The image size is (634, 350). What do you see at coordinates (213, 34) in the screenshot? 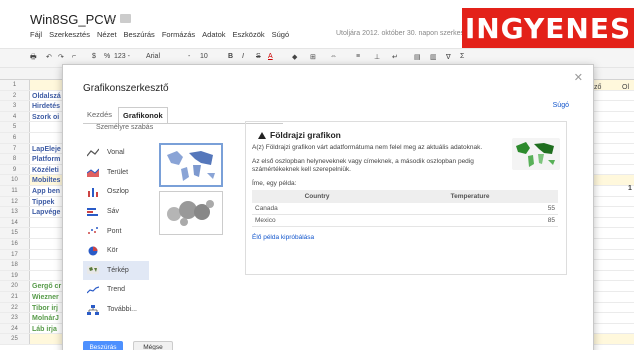
I see `menu-item: Adatok` at bounding box center [213, 34].